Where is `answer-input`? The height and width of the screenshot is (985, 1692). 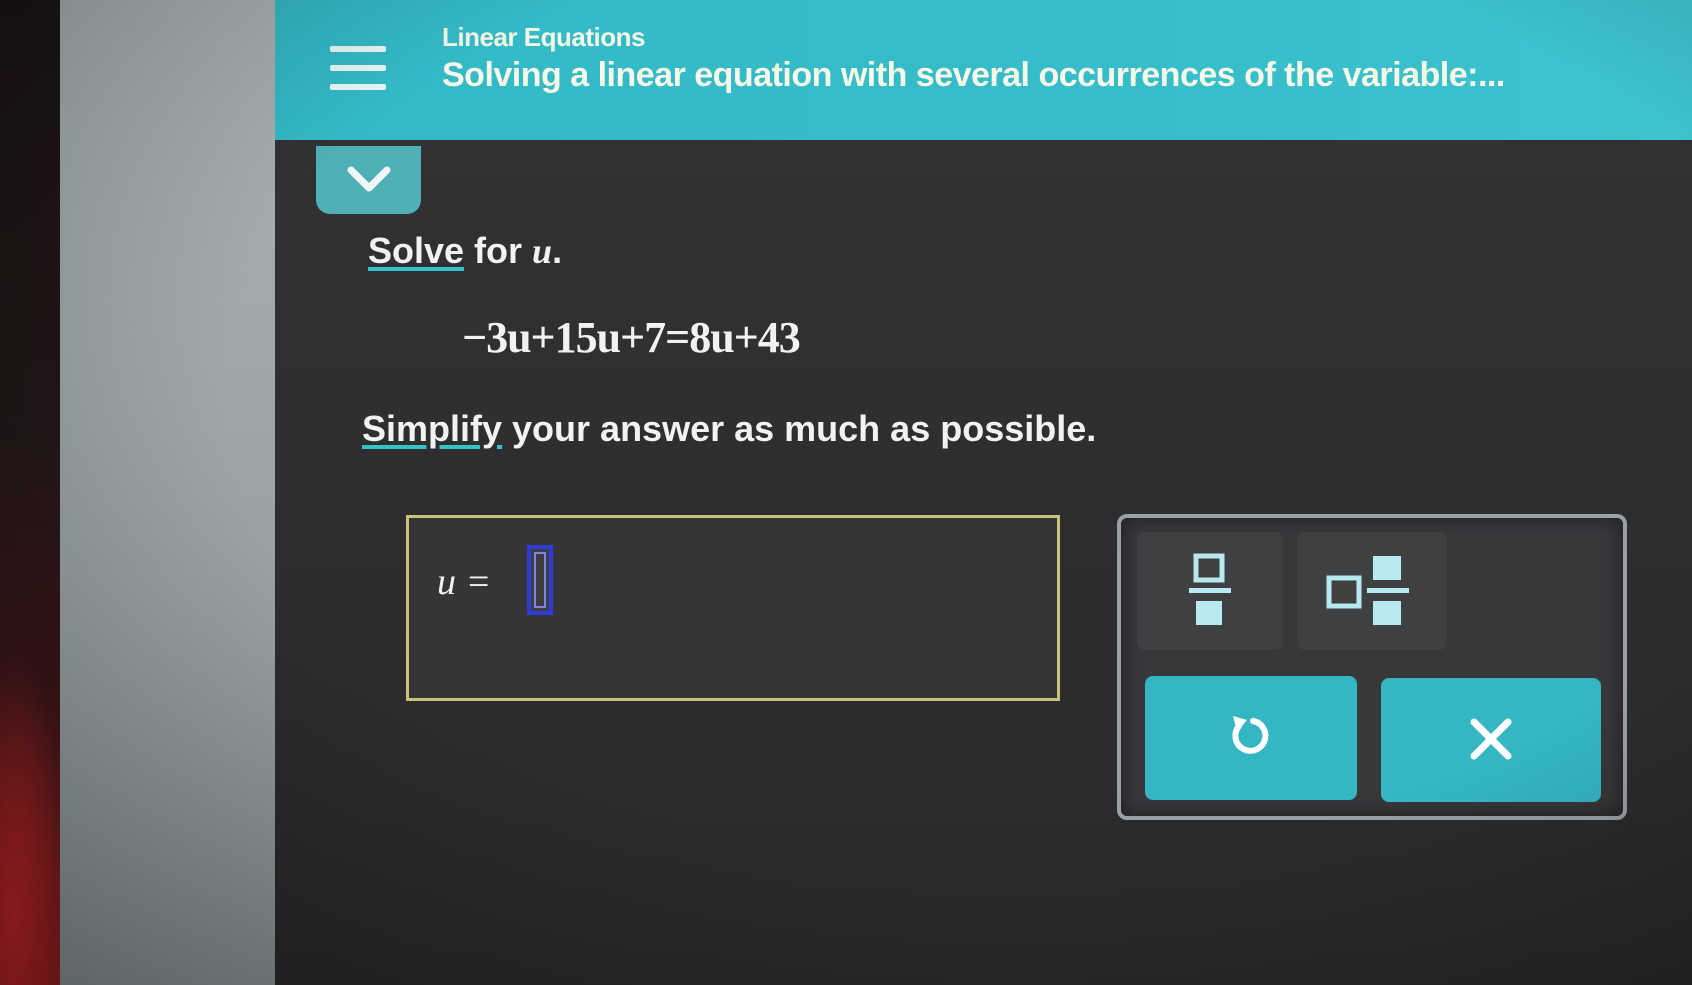
answer-input is located at coordinates (540, 580).